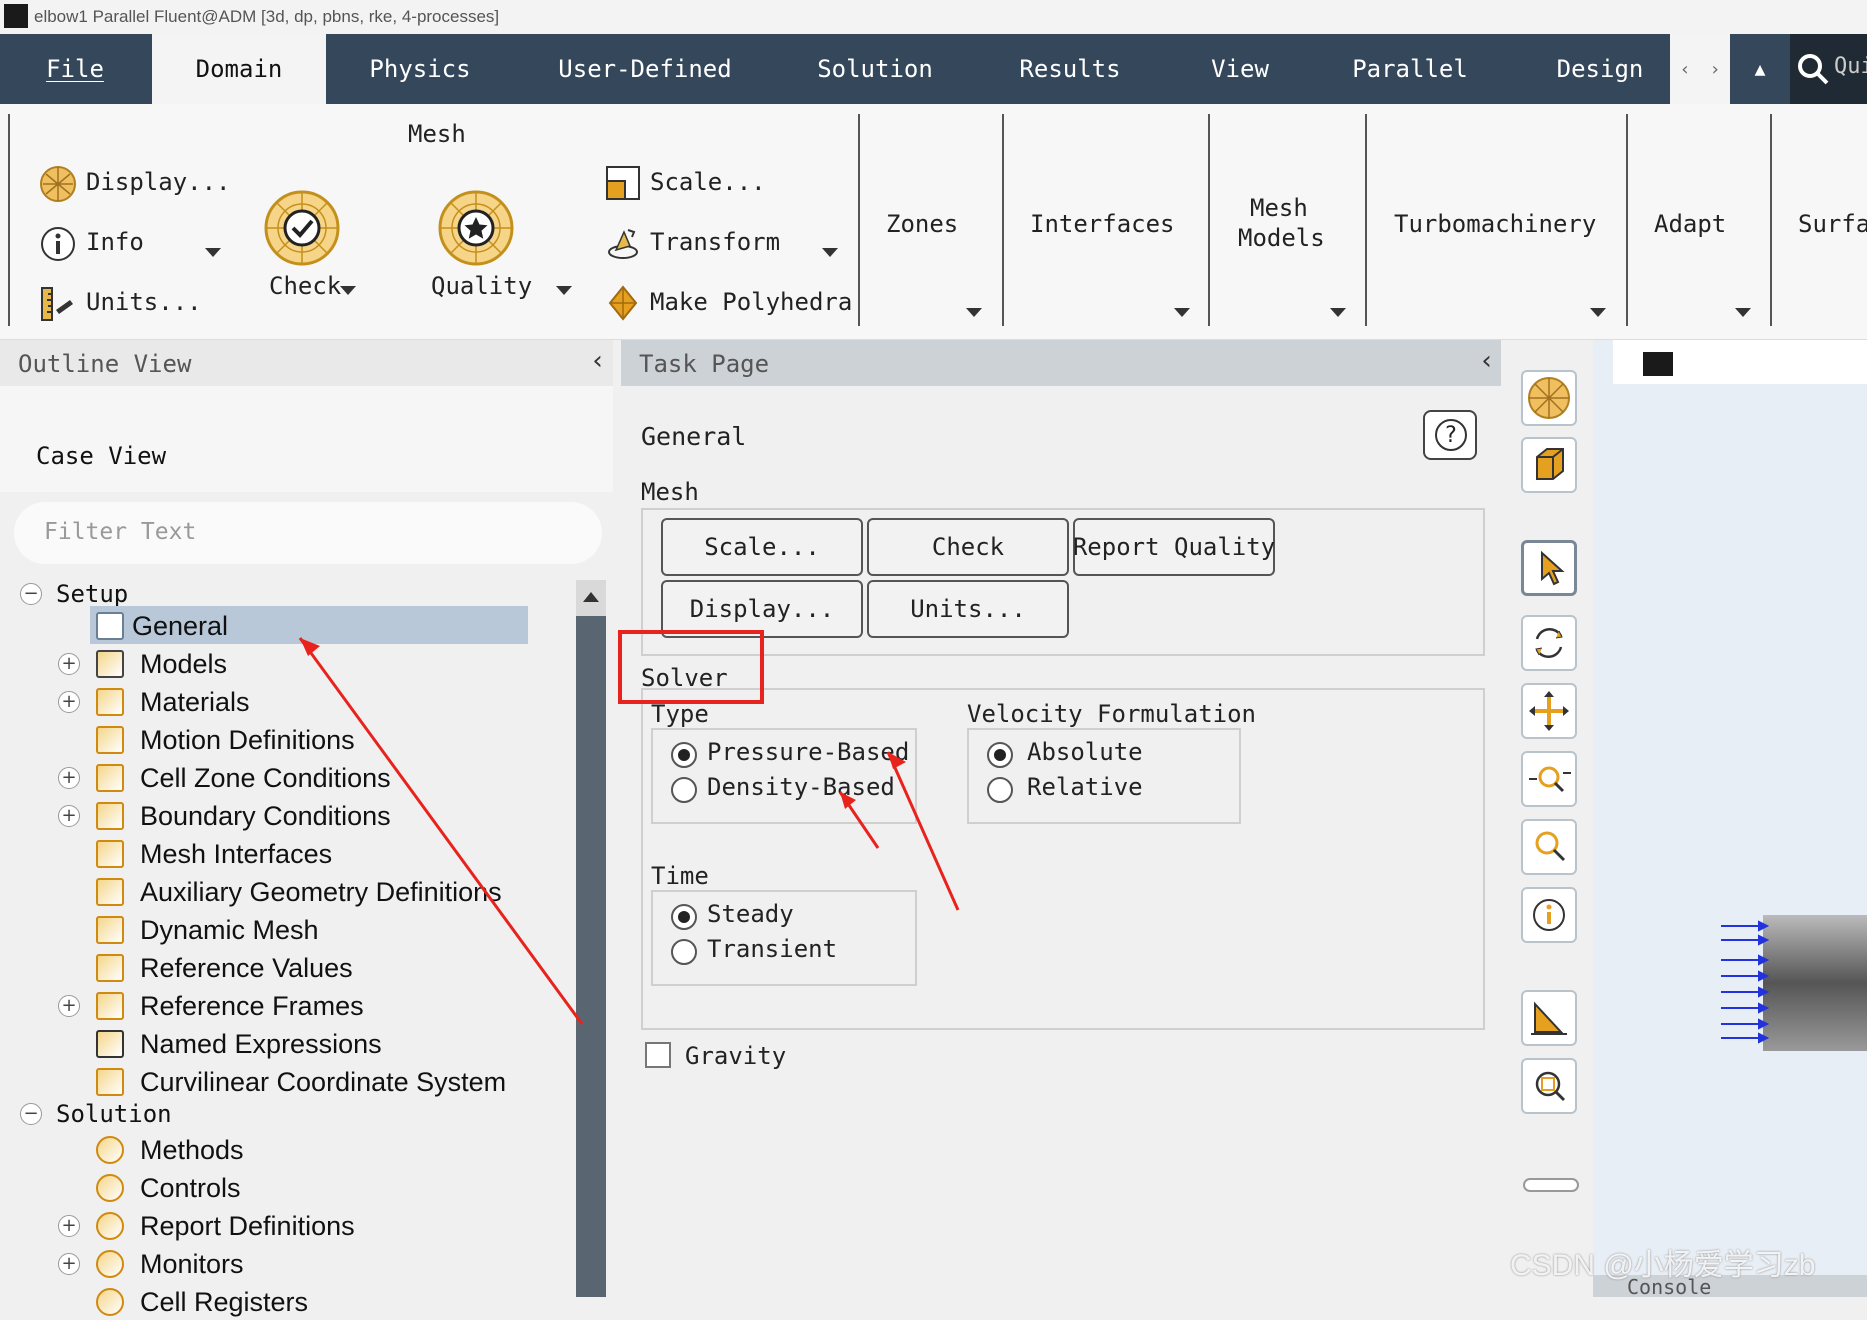 This screenshot has height=1320, width=1867. I want to click on quality-dropdown-icon, so click(564, 290).